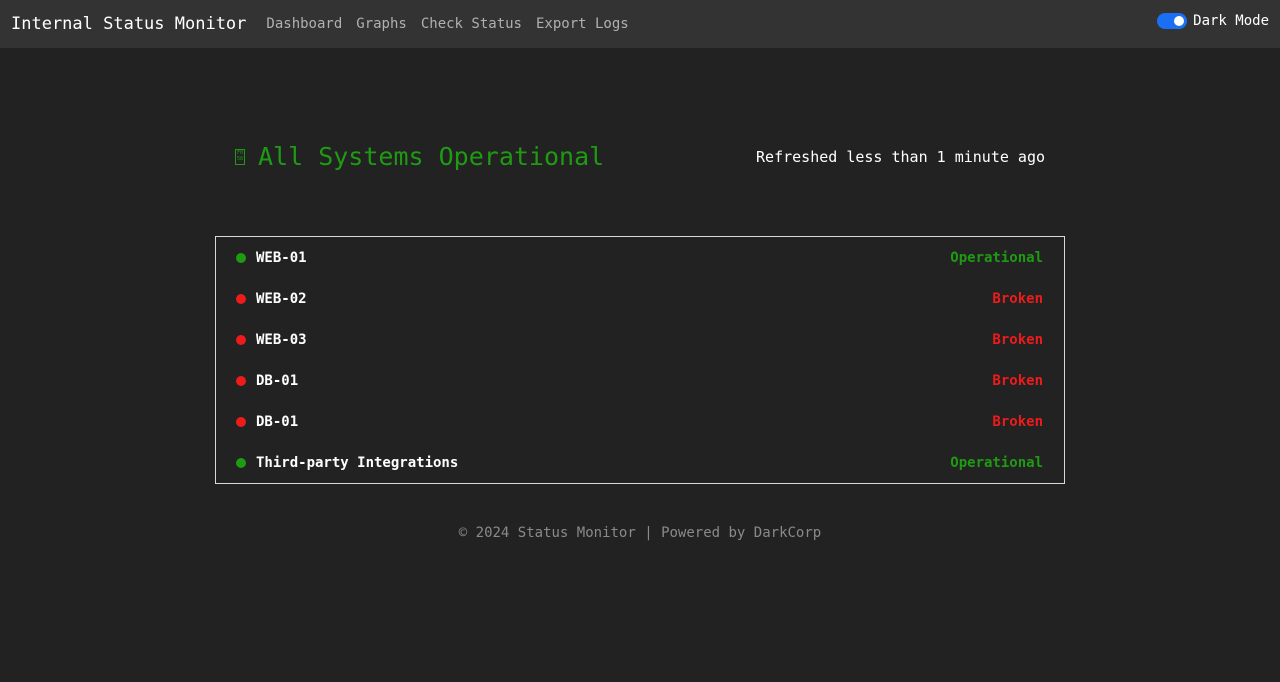 This screenshot has height=682, width=1280. What do you see at coordinates (1172, 21) in the screenshot?
I see `toggle-switch` at bounding box center [1172, 21].